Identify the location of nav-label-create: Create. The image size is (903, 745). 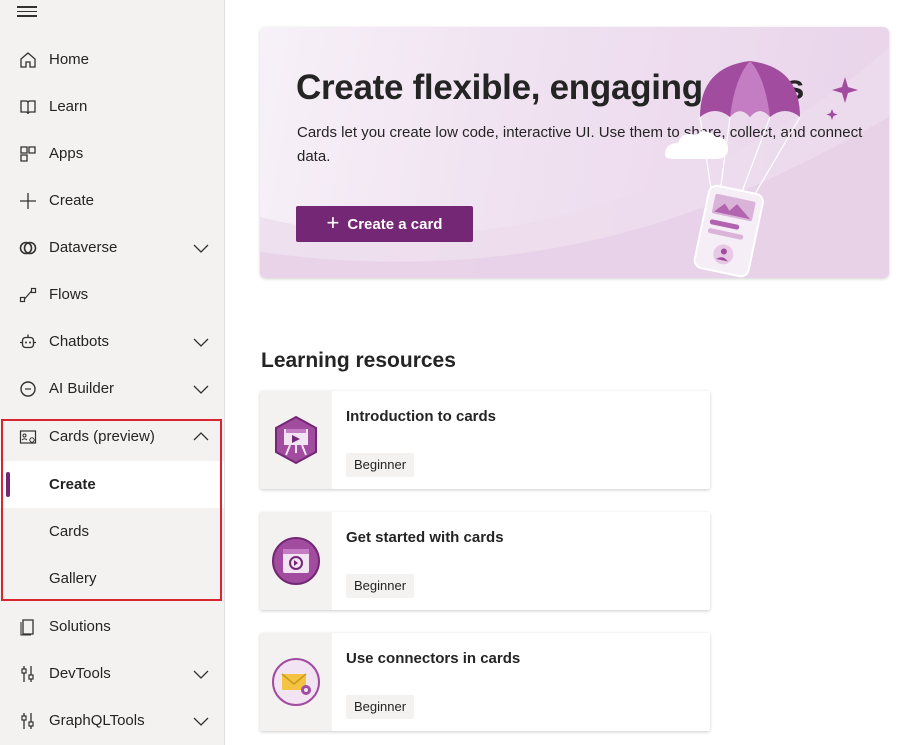
(72, 200).